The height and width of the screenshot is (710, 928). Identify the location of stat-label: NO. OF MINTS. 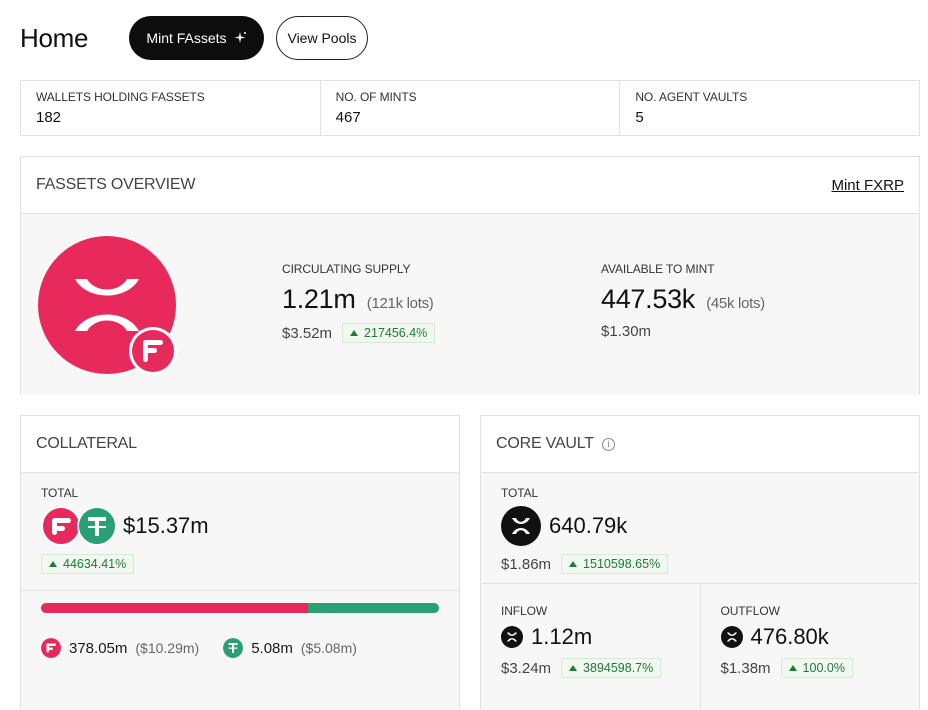
(376, 97).